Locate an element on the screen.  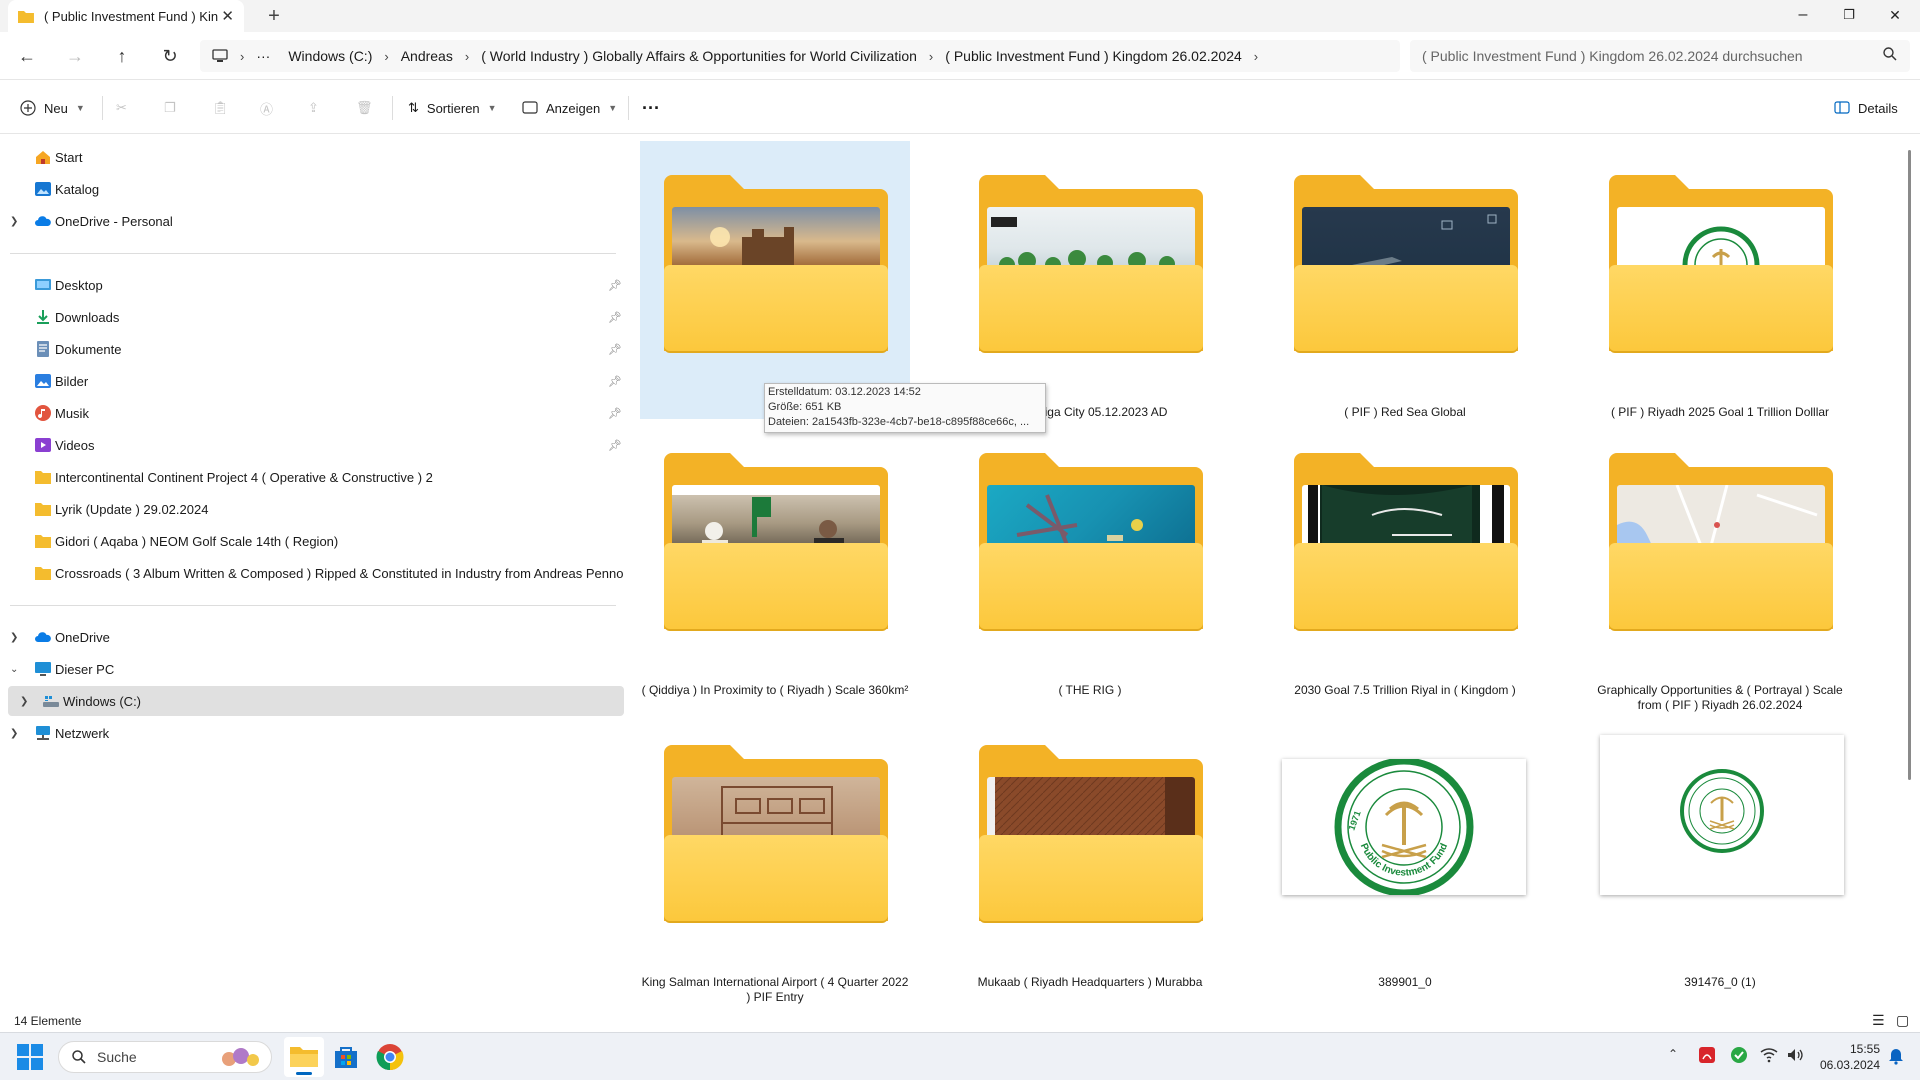
cloud-icon is located at coordinates (43, 637).